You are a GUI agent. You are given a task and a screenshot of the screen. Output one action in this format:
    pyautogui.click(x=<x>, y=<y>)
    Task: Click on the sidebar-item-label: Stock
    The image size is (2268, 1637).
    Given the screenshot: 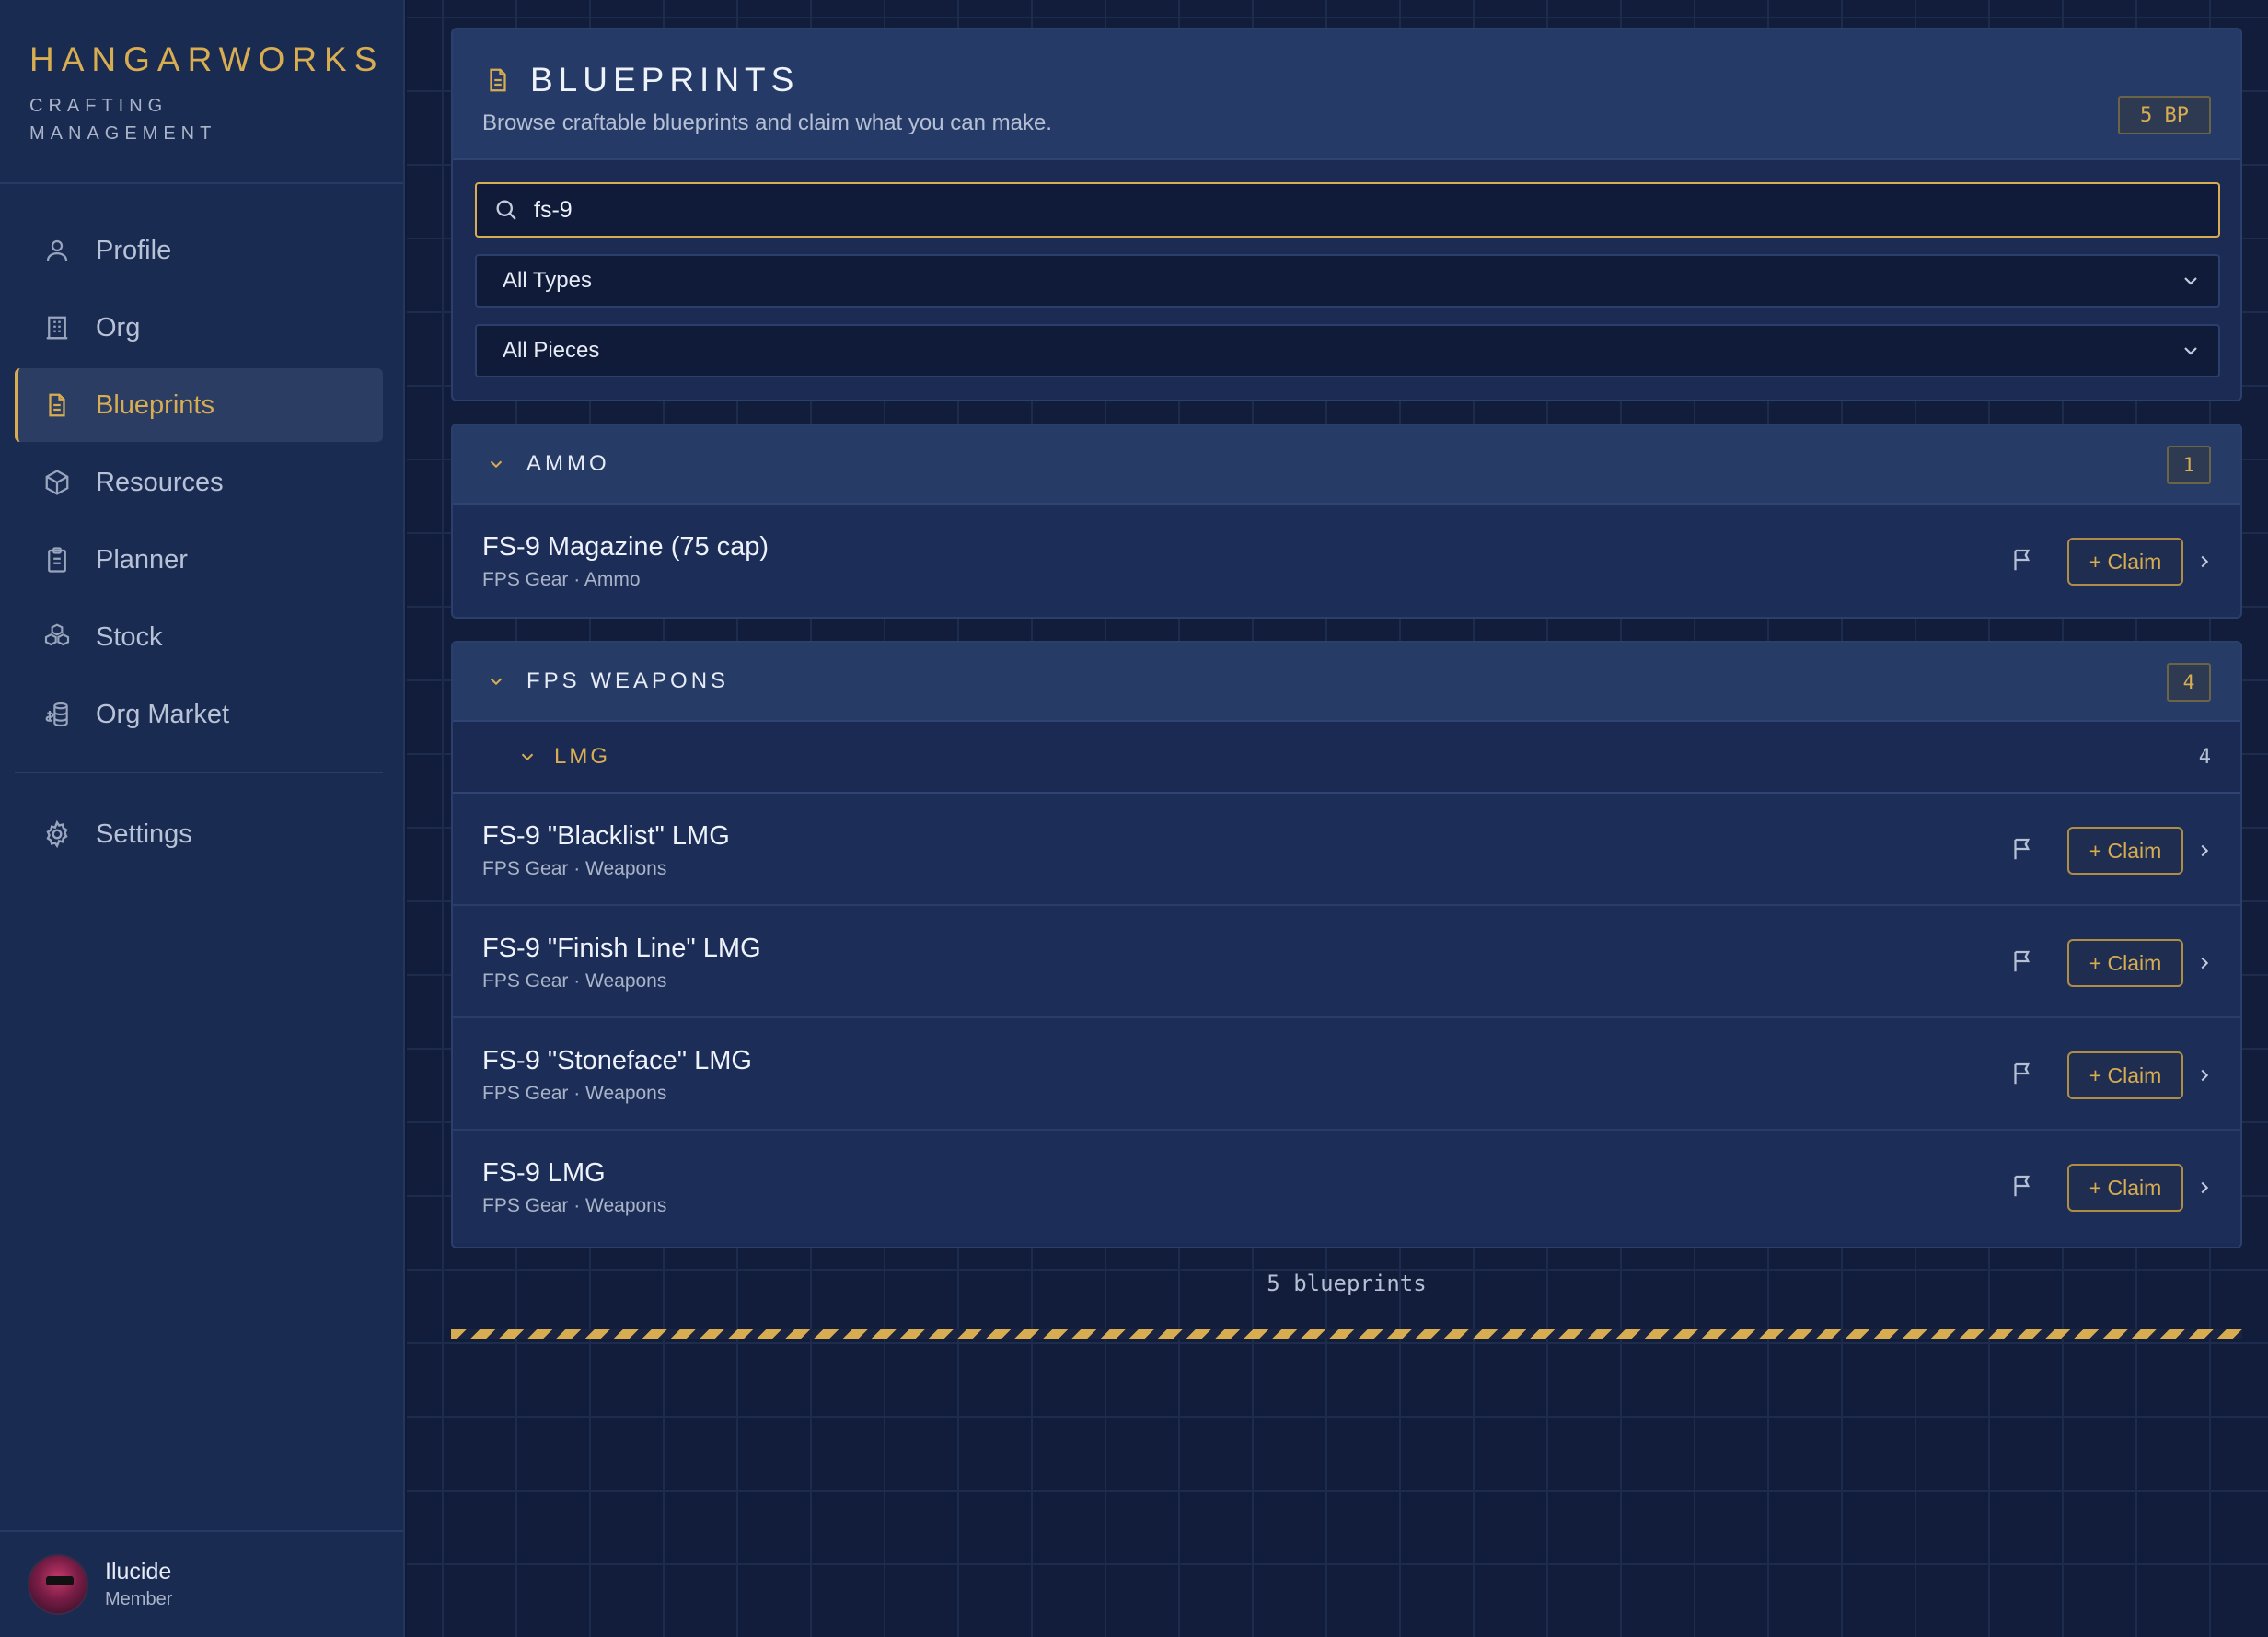 What is the action you would take?
    pyautogui.click(x=129, y=636)
    